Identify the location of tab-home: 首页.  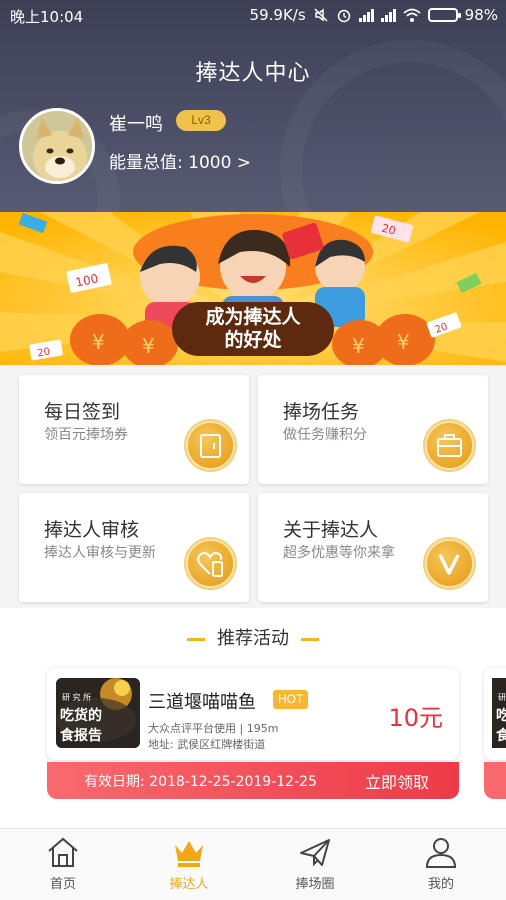
(63, 864).